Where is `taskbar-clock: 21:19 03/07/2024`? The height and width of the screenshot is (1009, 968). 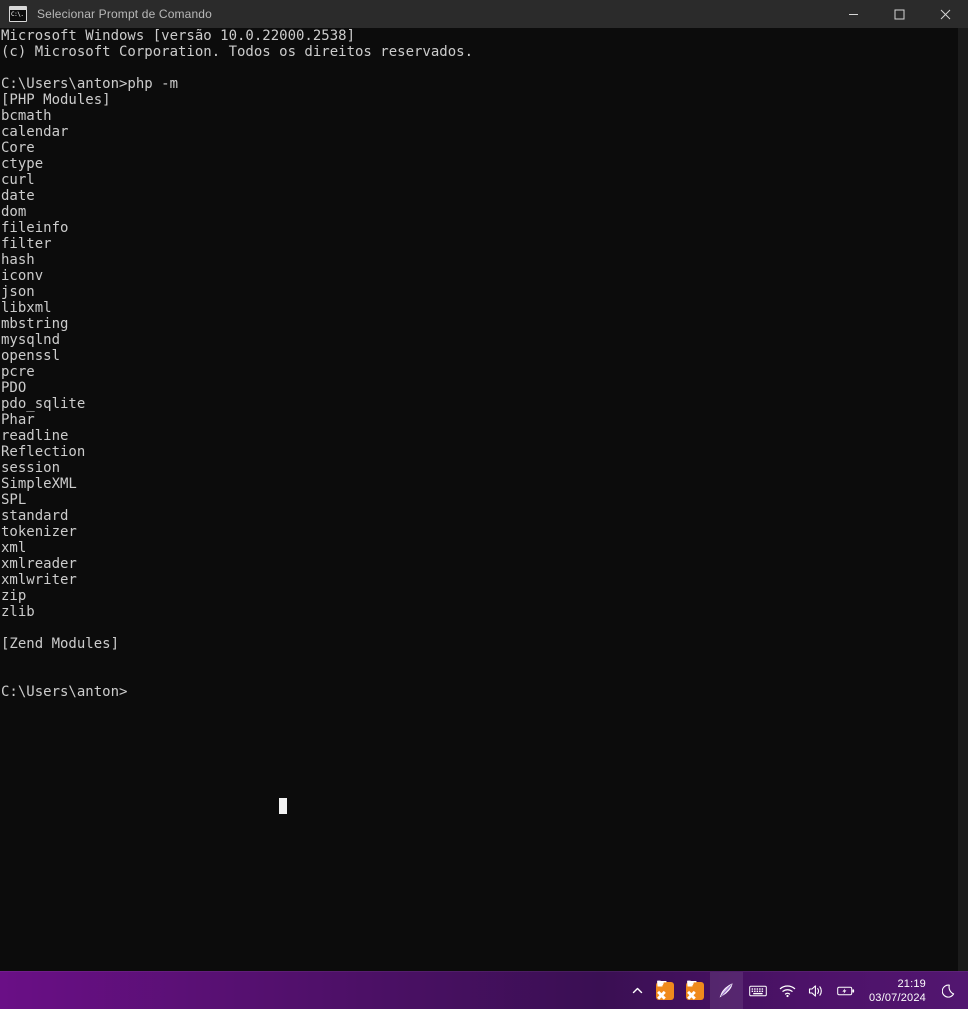
taskbar-clock: 21:19 03/07/2024 is located at coordinates (898, 990).